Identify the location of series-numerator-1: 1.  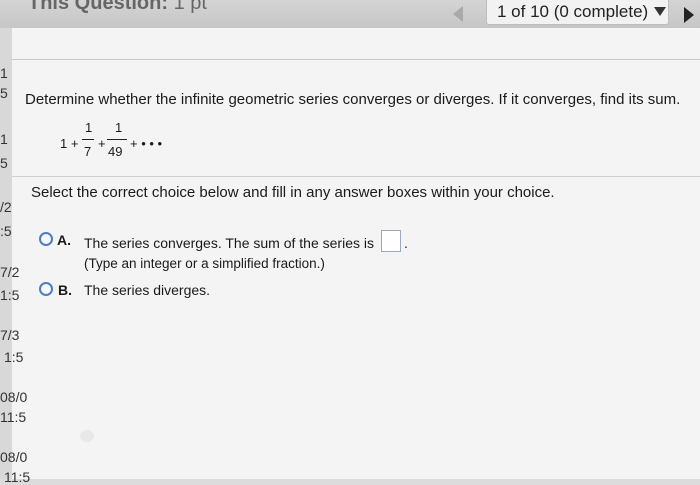
(89, 127).